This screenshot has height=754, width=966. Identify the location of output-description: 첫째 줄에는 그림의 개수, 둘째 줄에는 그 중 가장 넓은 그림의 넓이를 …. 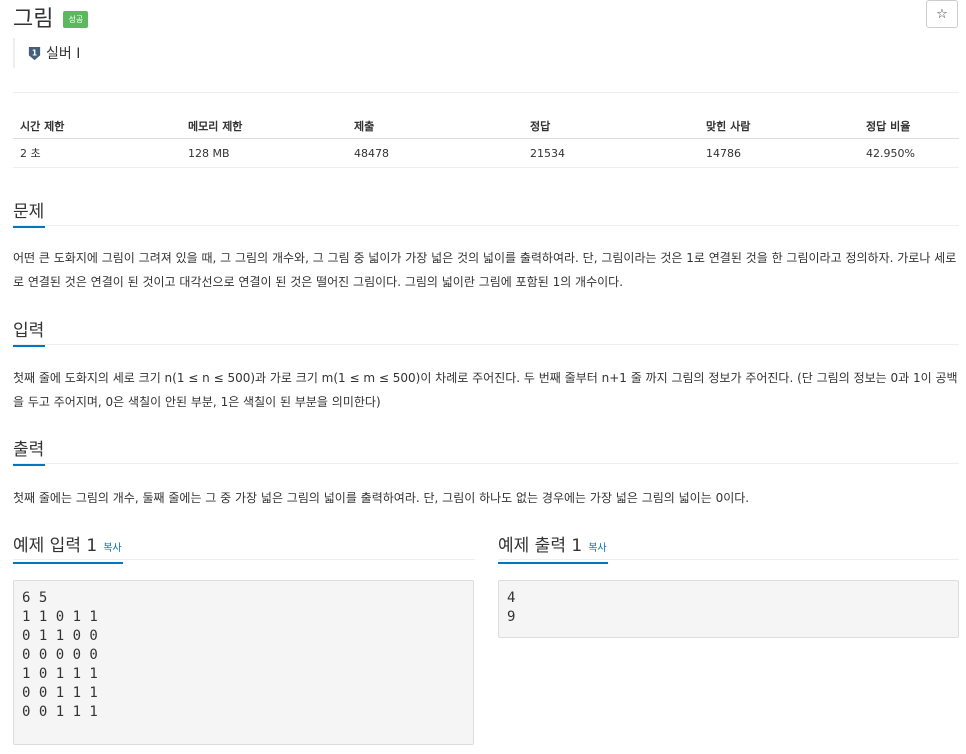
(381, 498).